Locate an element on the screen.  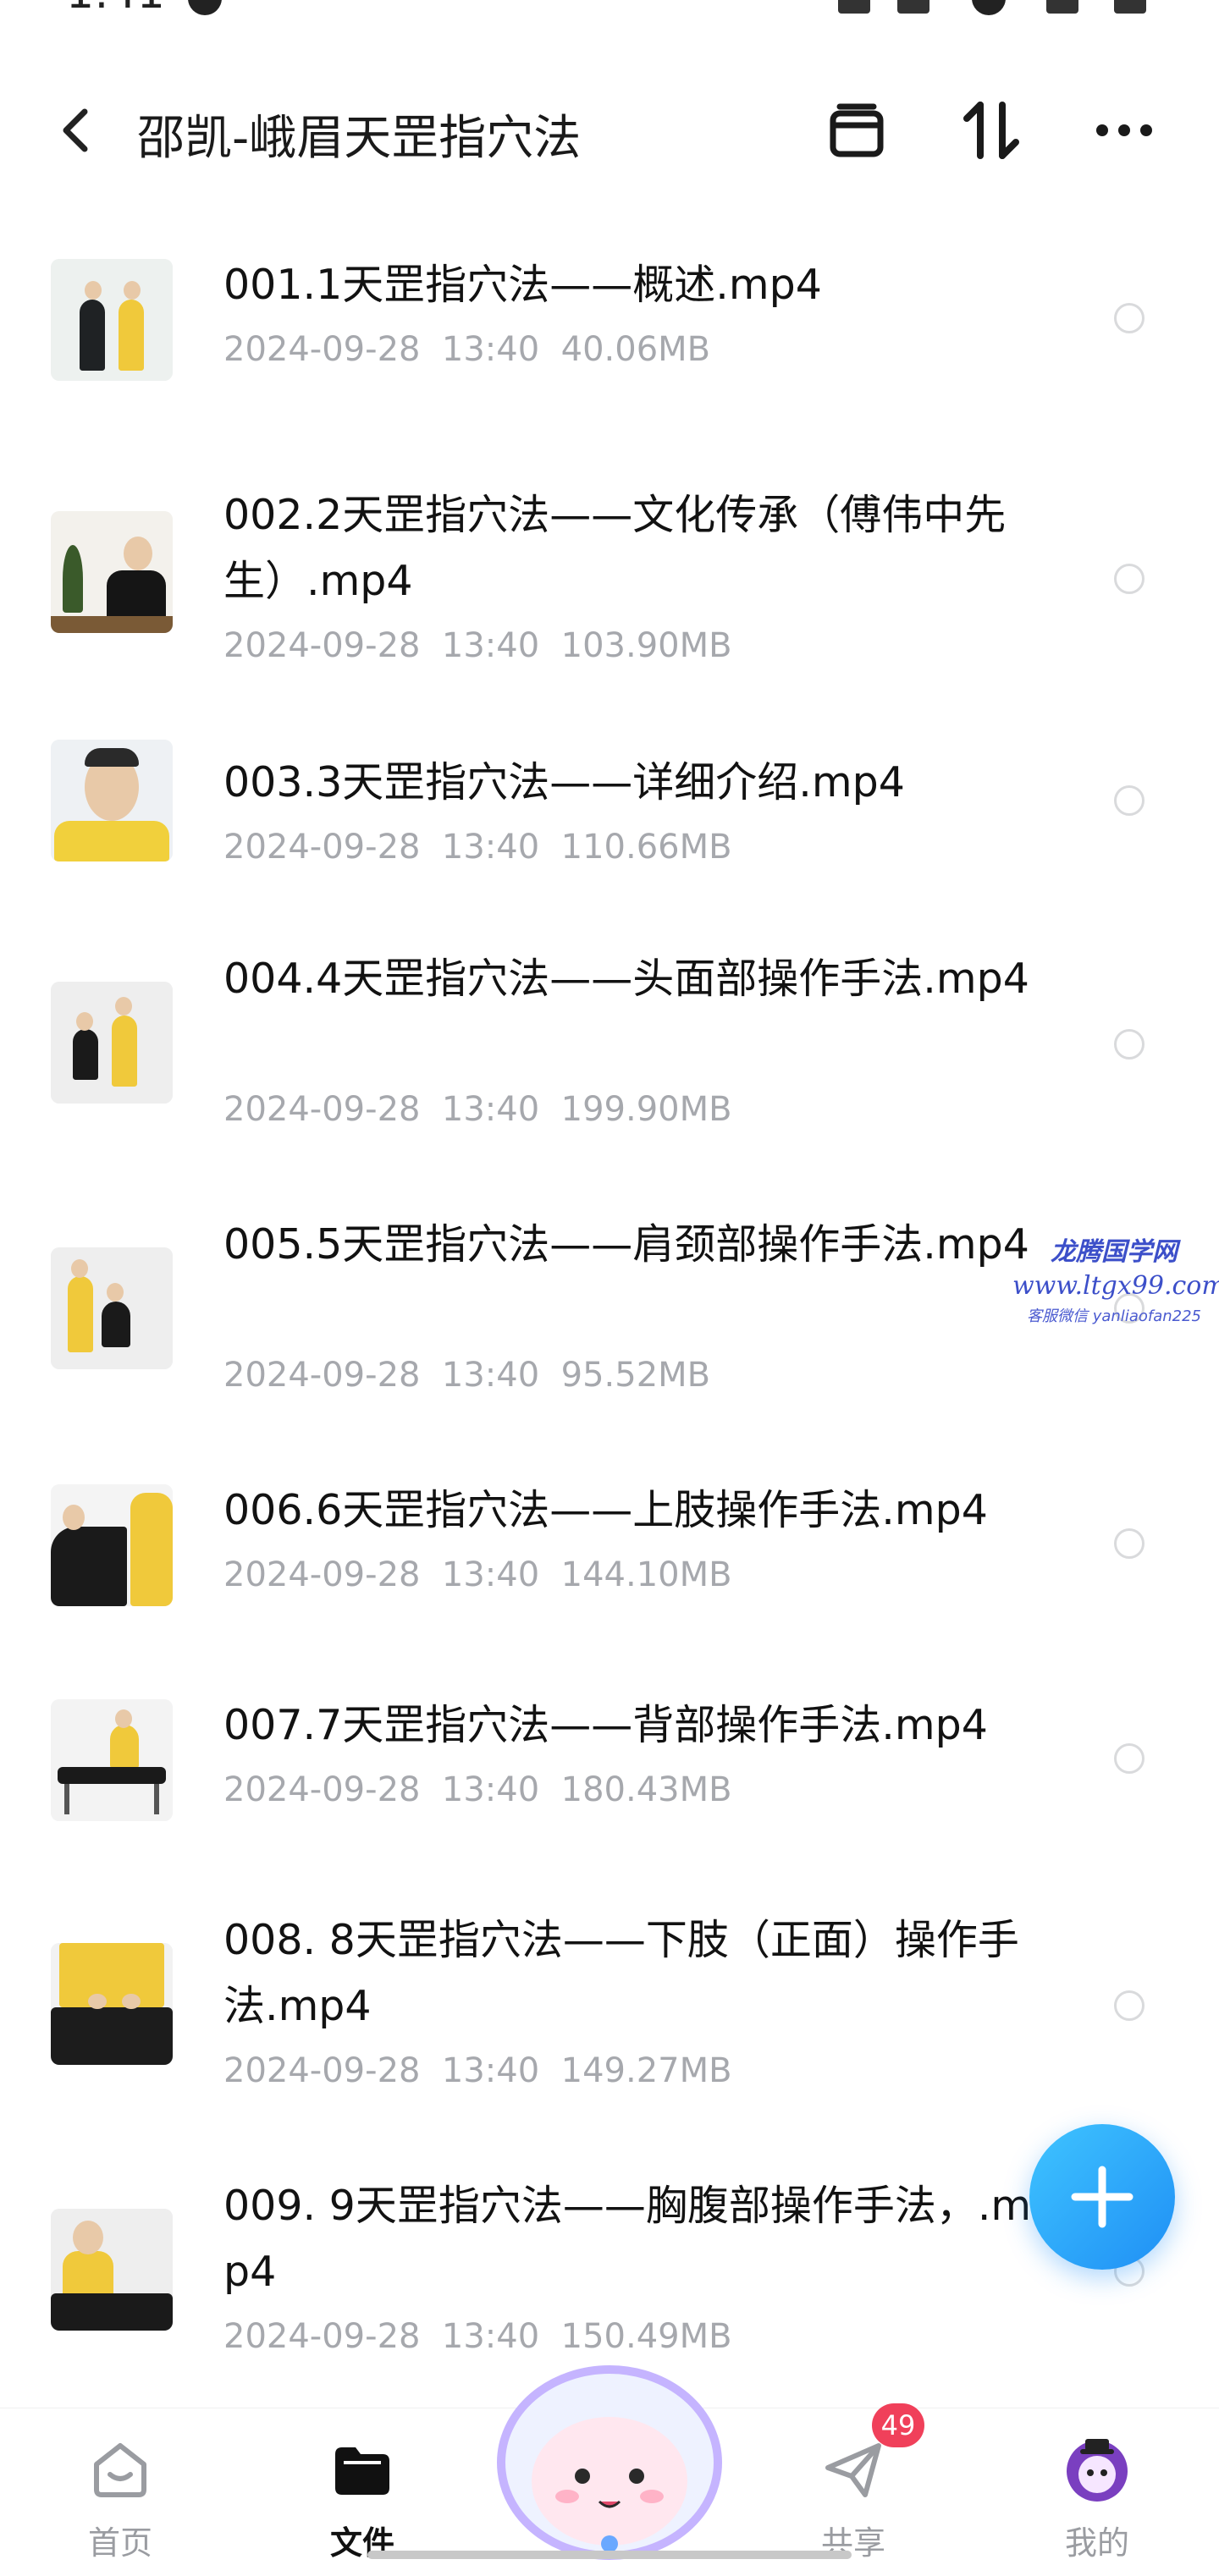
add-button is located at coordinates (1102, 2197).